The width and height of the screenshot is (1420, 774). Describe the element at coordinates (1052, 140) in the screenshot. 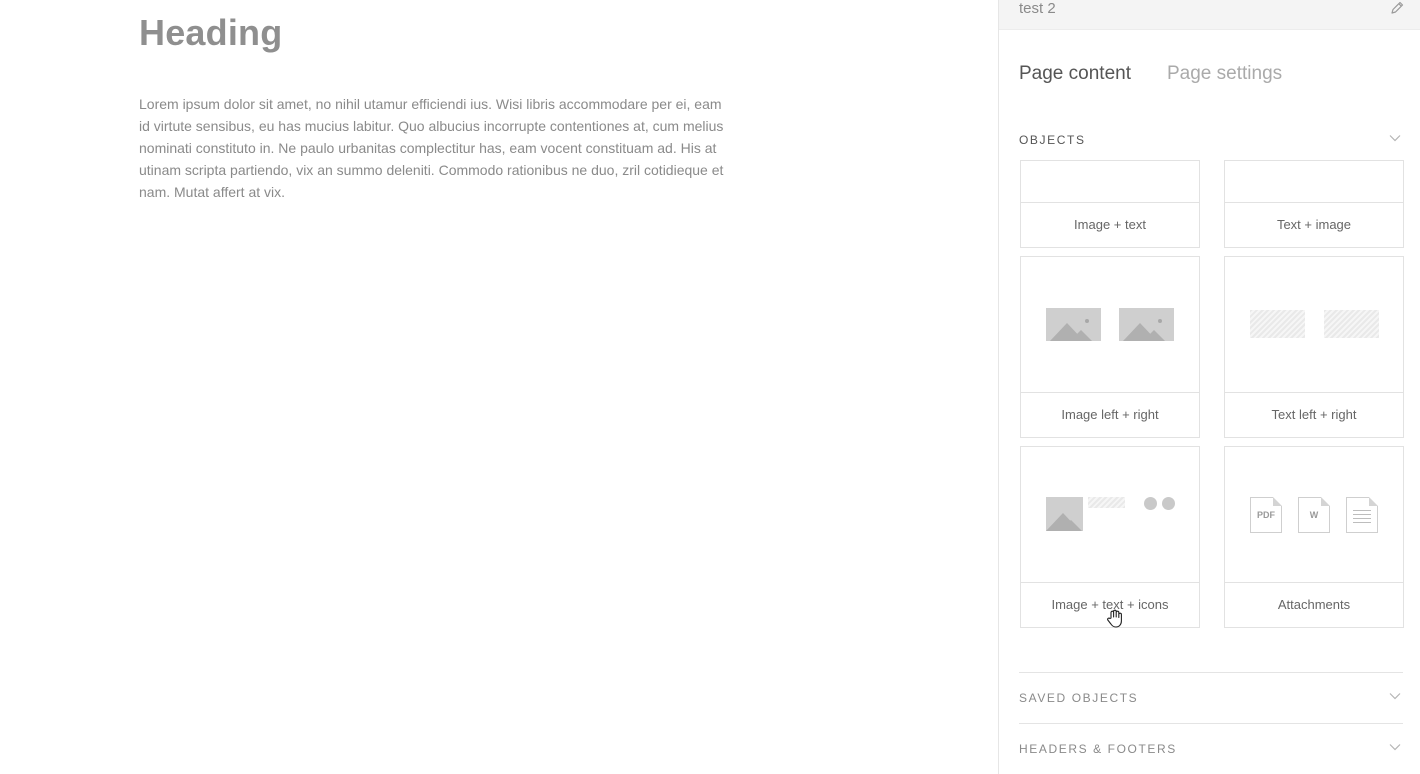

I see `objects-section-label: OBJECTS` at that location.